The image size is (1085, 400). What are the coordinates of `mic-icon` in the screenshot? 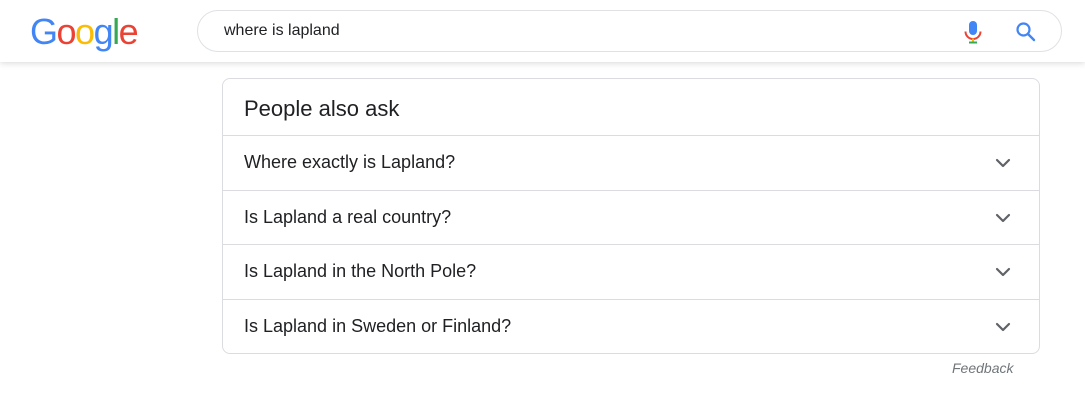 It's located at (973, 32).